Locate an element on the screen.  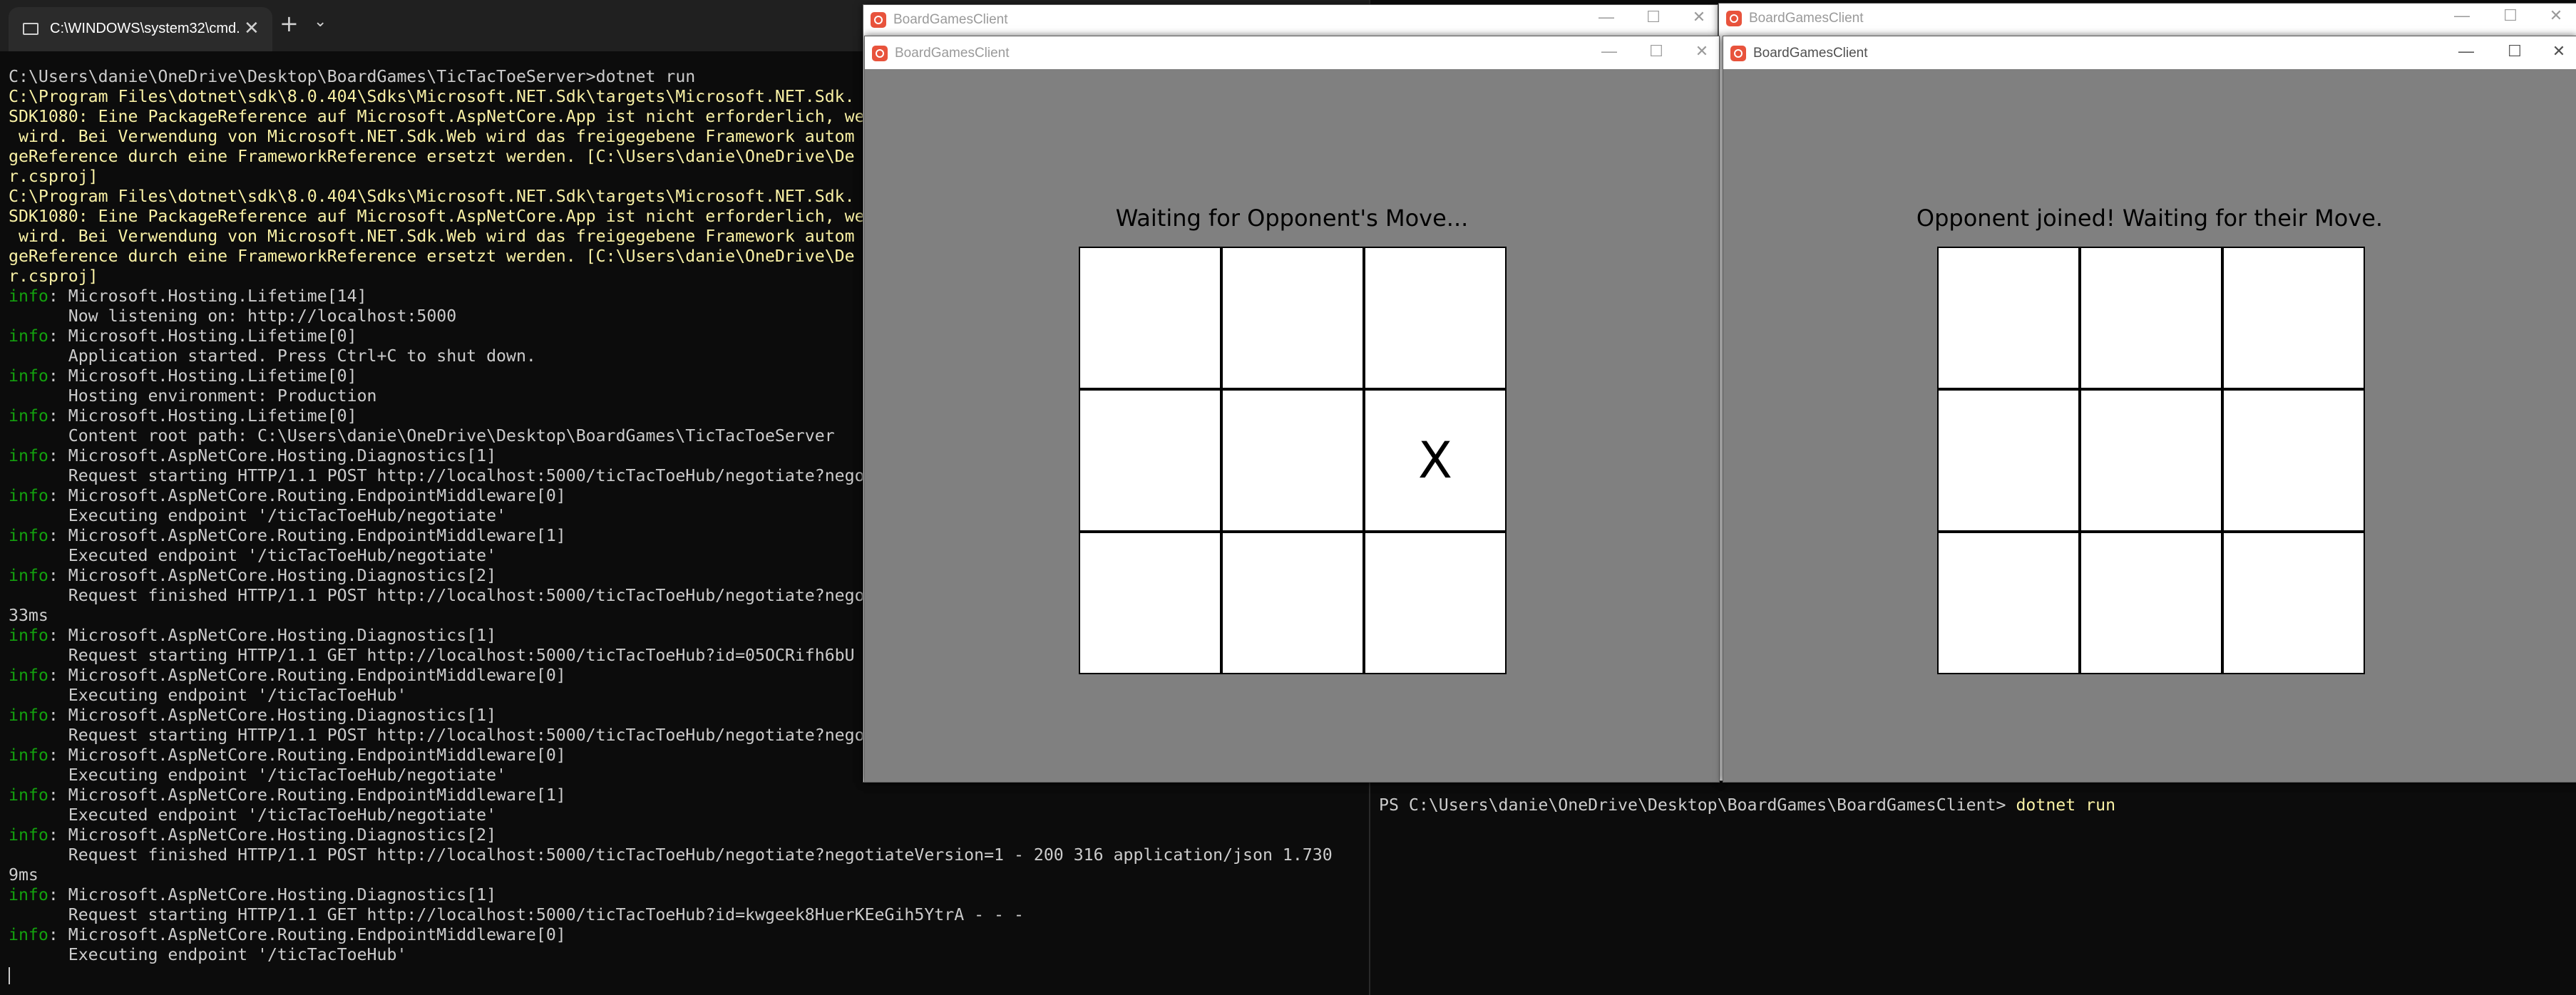
console-text: Now listening on: http://localhost:5000 is located at coordinates (233, 316).